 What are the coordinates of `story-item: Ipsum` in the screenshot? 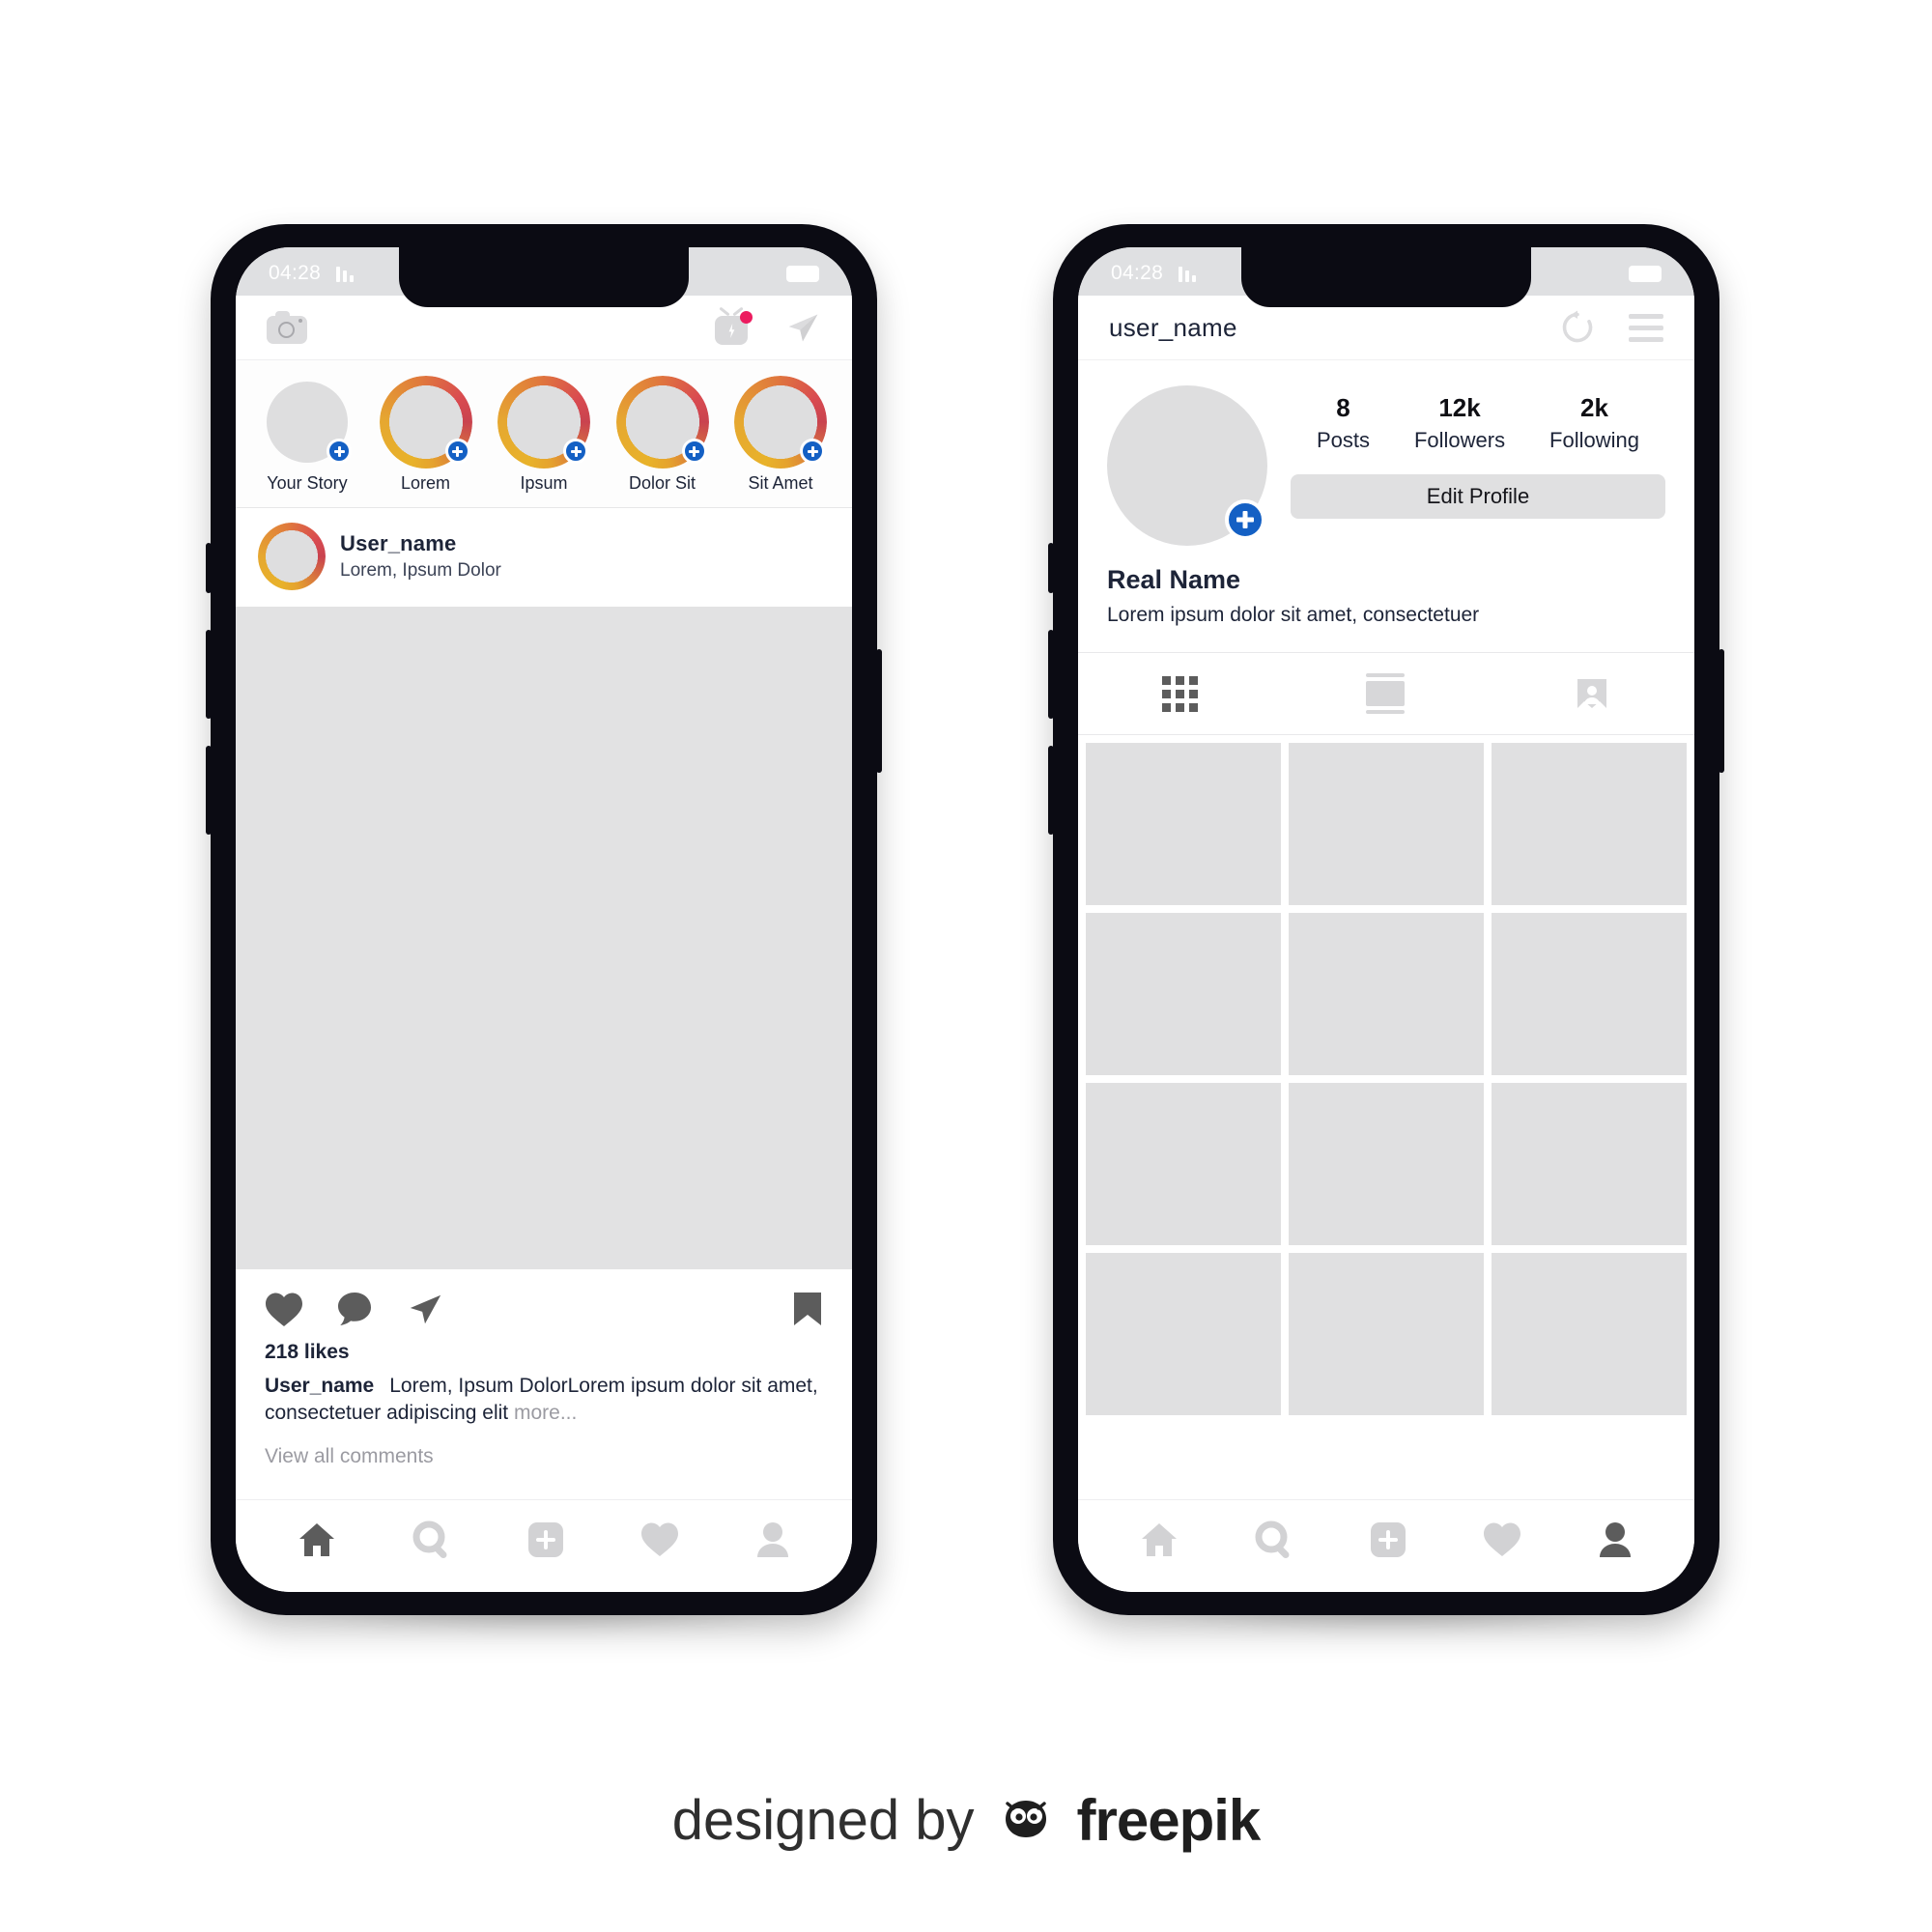 It's located at (544, 438).